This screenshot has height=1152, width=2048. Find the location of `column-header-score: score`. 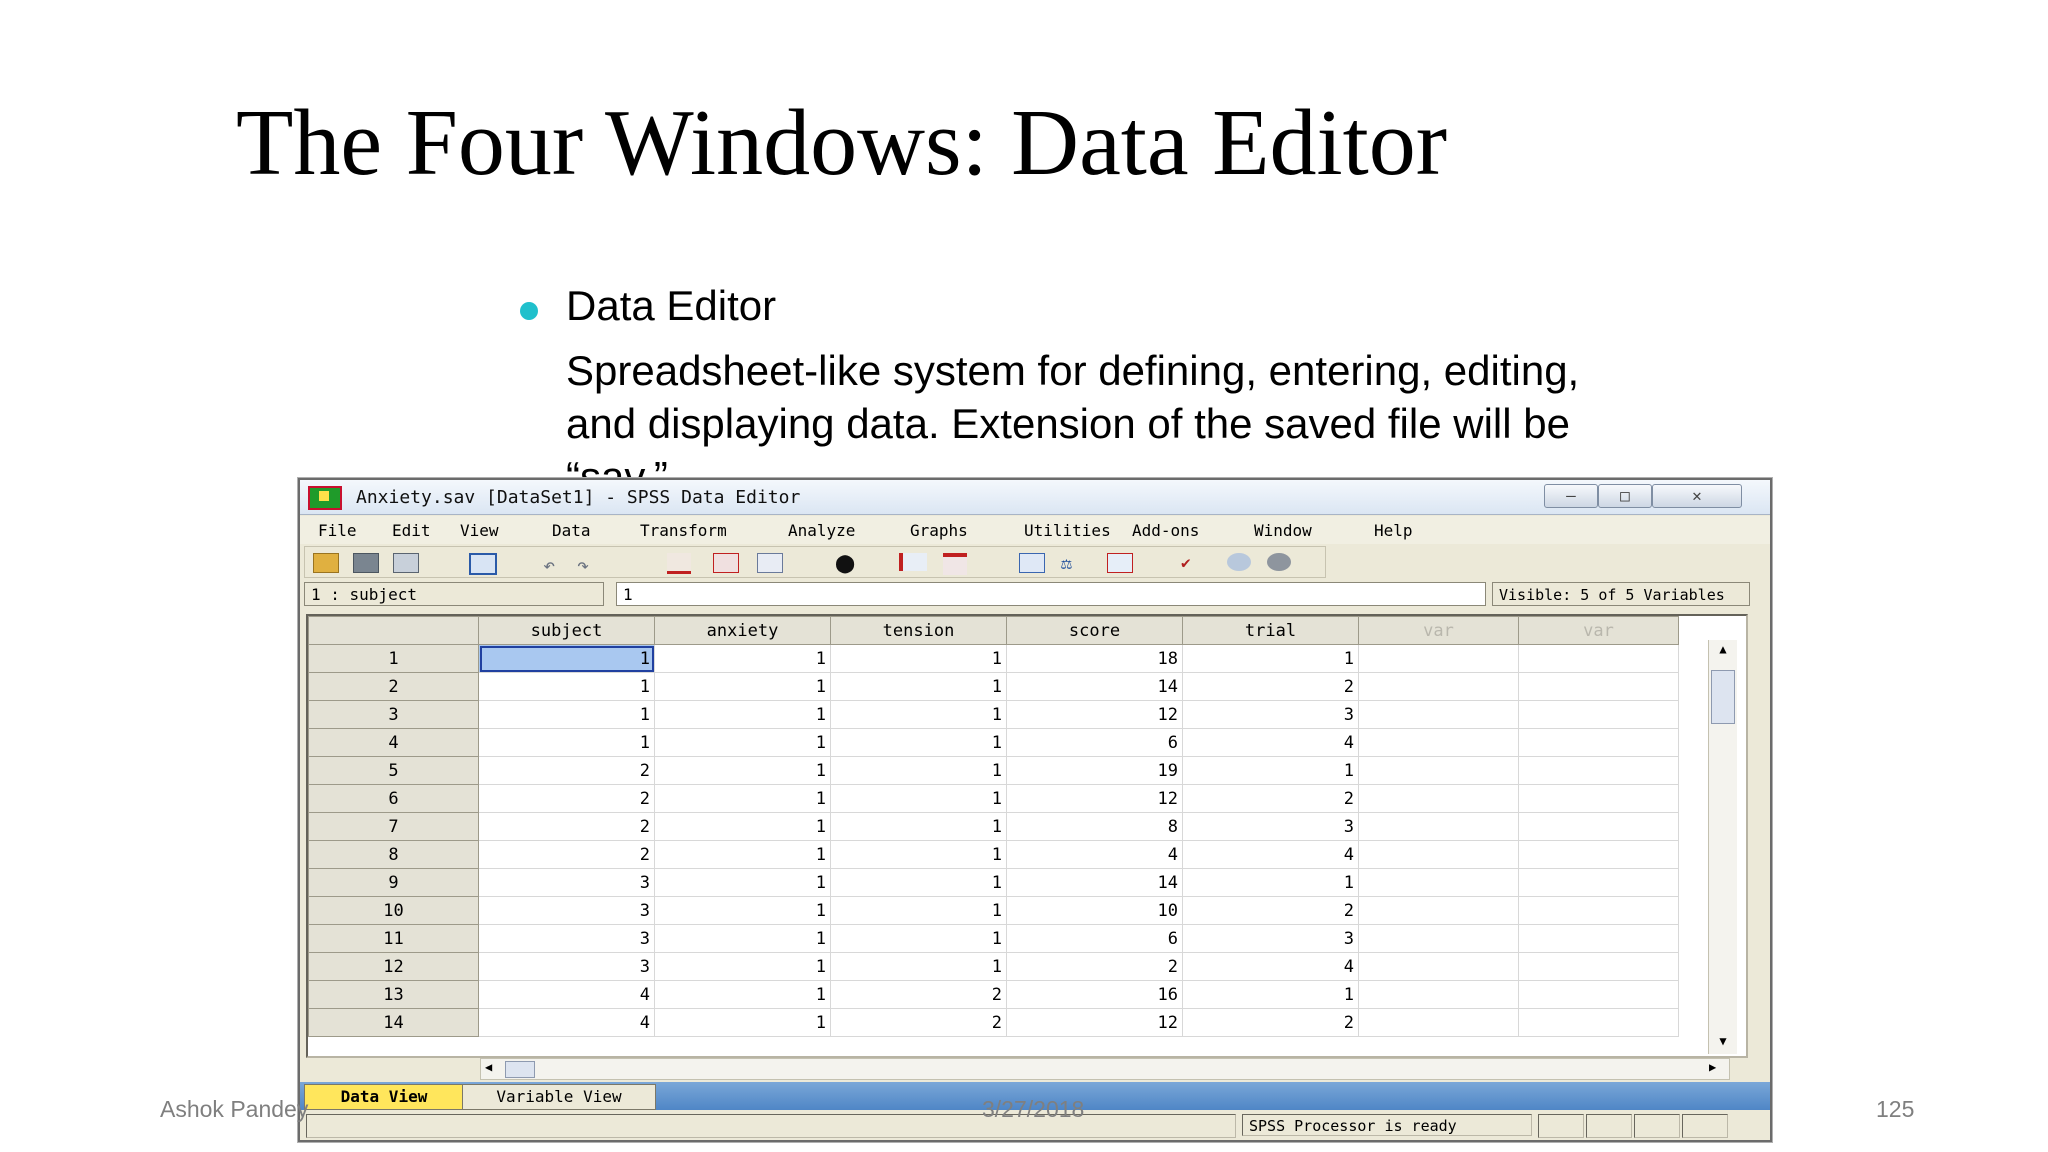

column-header-score: score is located at coordinates (1094, 630).